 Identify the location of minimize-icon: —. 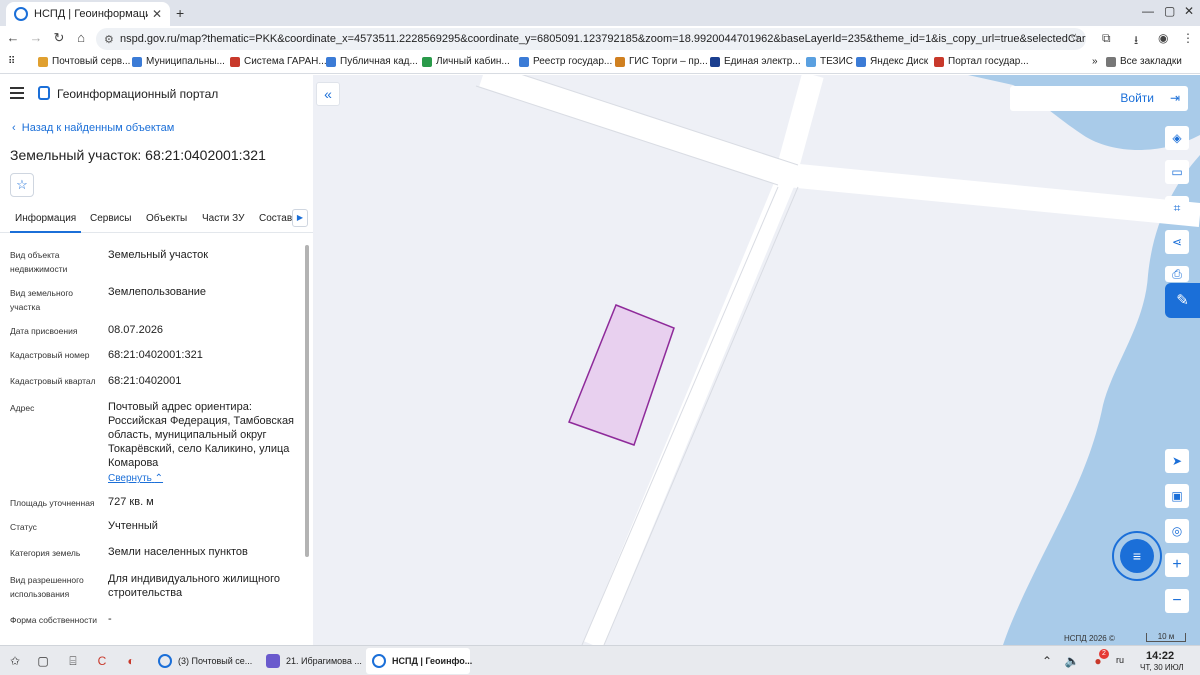
(1148, 11).